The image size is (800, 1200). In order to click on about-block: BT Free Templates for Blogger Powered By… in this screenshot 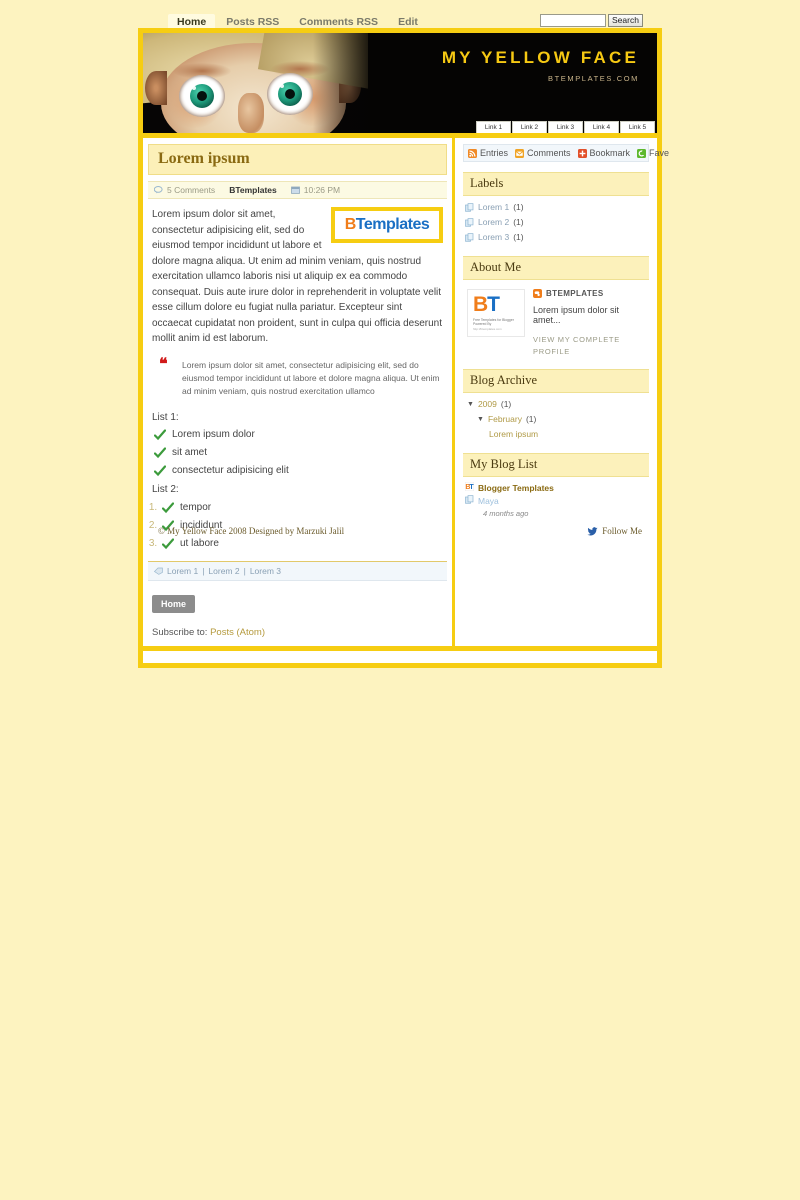, I will do `click(556, 321)`.